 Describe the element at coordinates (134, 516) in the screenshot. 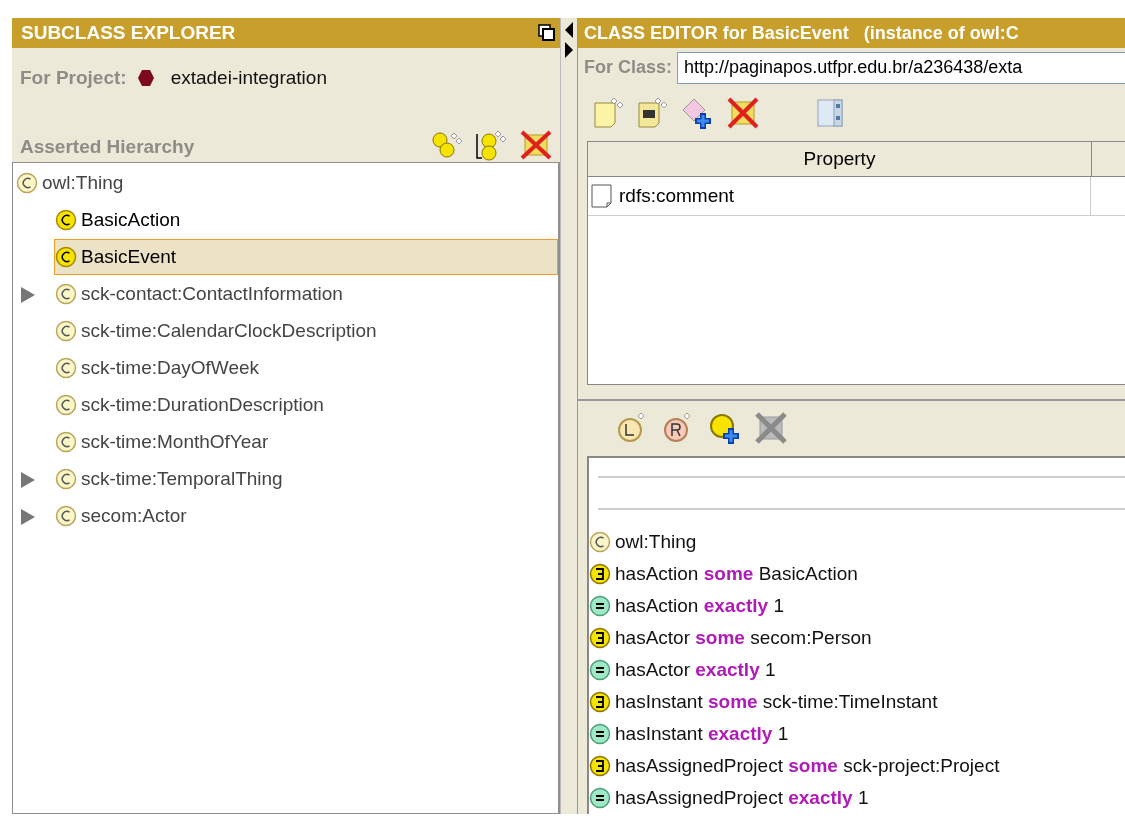

I see `class-name: secom:Actor` at that location.